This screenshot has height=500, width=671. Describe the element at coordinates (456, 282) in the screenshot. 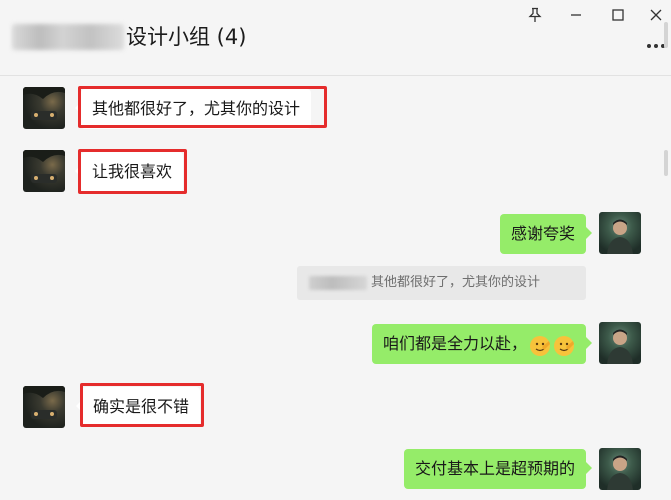

I see `quoted-text: 其他都很好了，尤其你的设计` at that location.